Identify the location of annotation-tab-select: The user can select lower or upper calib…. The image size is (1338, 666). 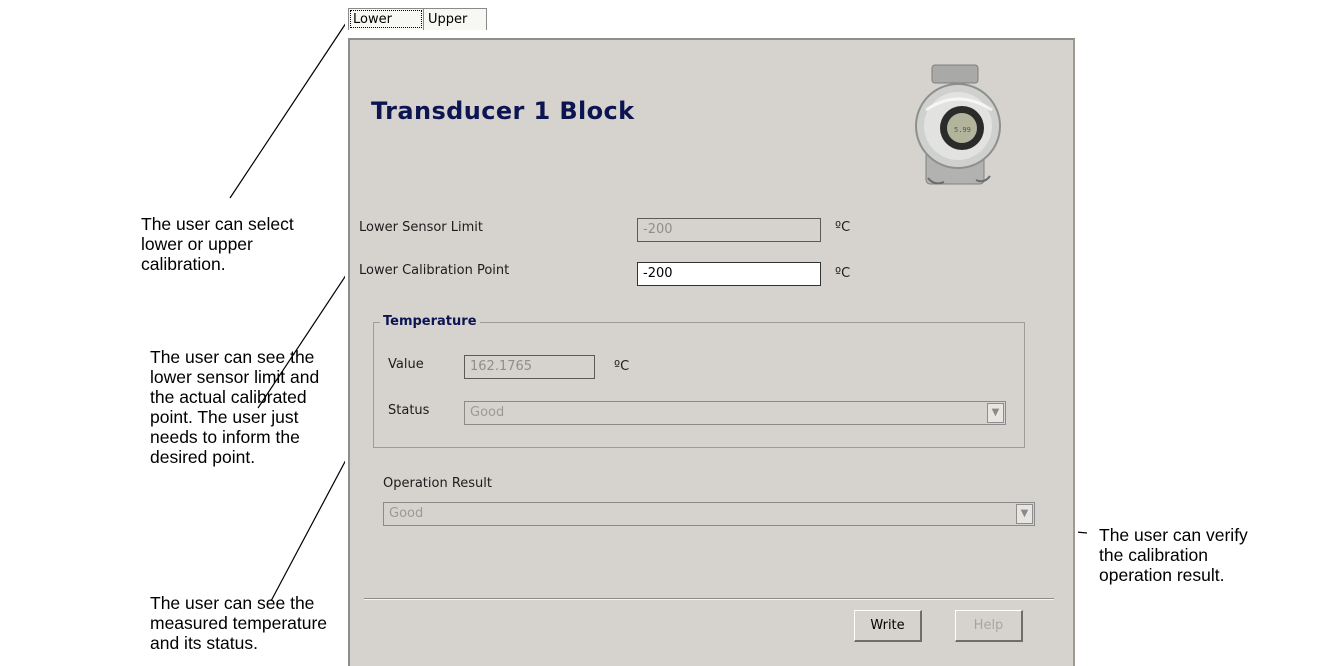
(217, 244).